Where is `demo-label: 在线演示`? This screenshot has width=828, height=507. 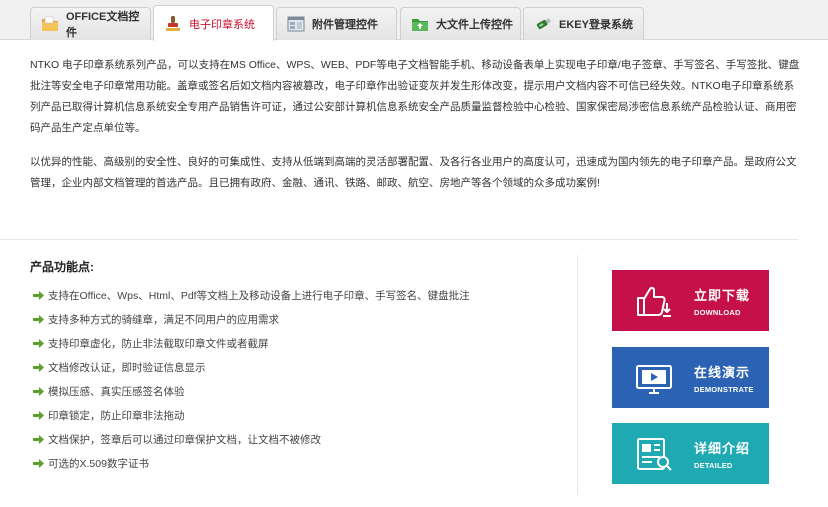
demo-label: 在线演示 is located at coordinates (722, 372).